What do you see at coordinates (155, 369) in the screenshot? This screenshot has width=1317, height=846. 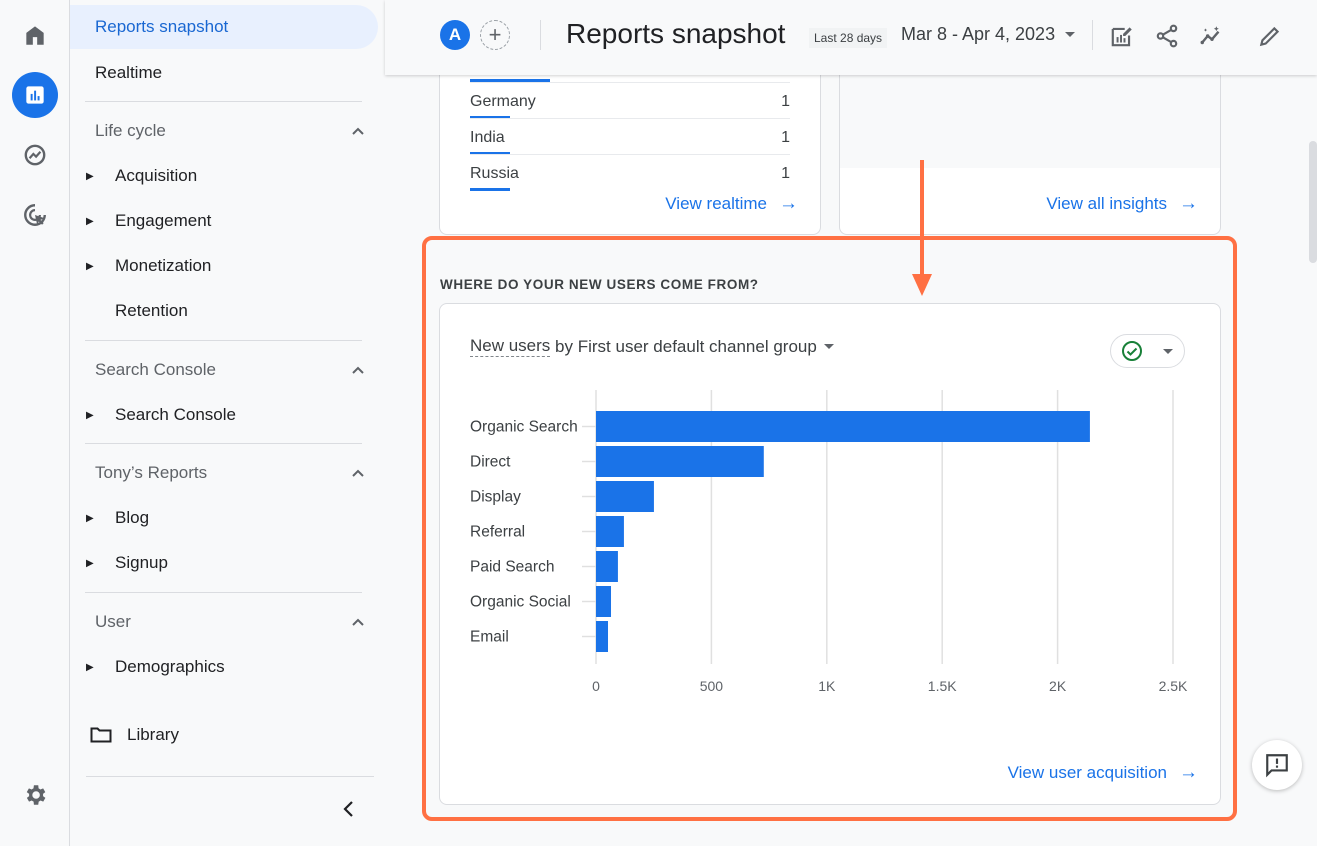 I see `section-heading: Search Console` at bounding box center [155, 369].